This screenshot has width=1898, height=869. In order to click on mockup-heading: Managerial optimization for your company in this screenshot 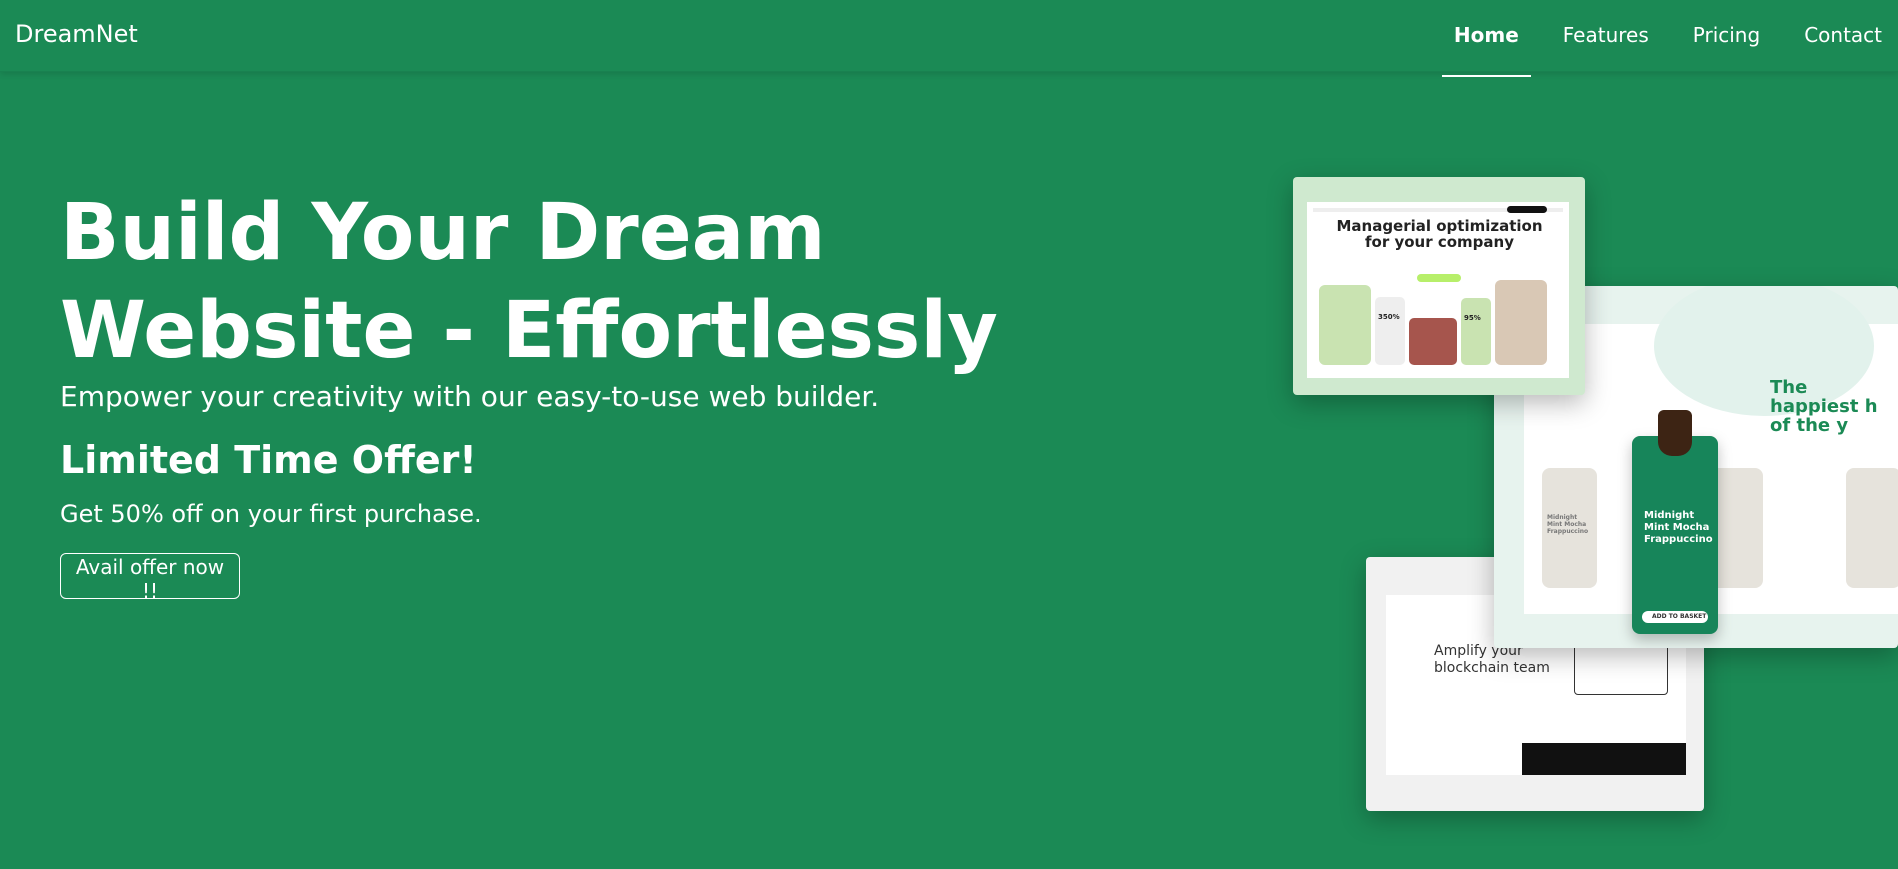, I will do `click(1439, 234)`.